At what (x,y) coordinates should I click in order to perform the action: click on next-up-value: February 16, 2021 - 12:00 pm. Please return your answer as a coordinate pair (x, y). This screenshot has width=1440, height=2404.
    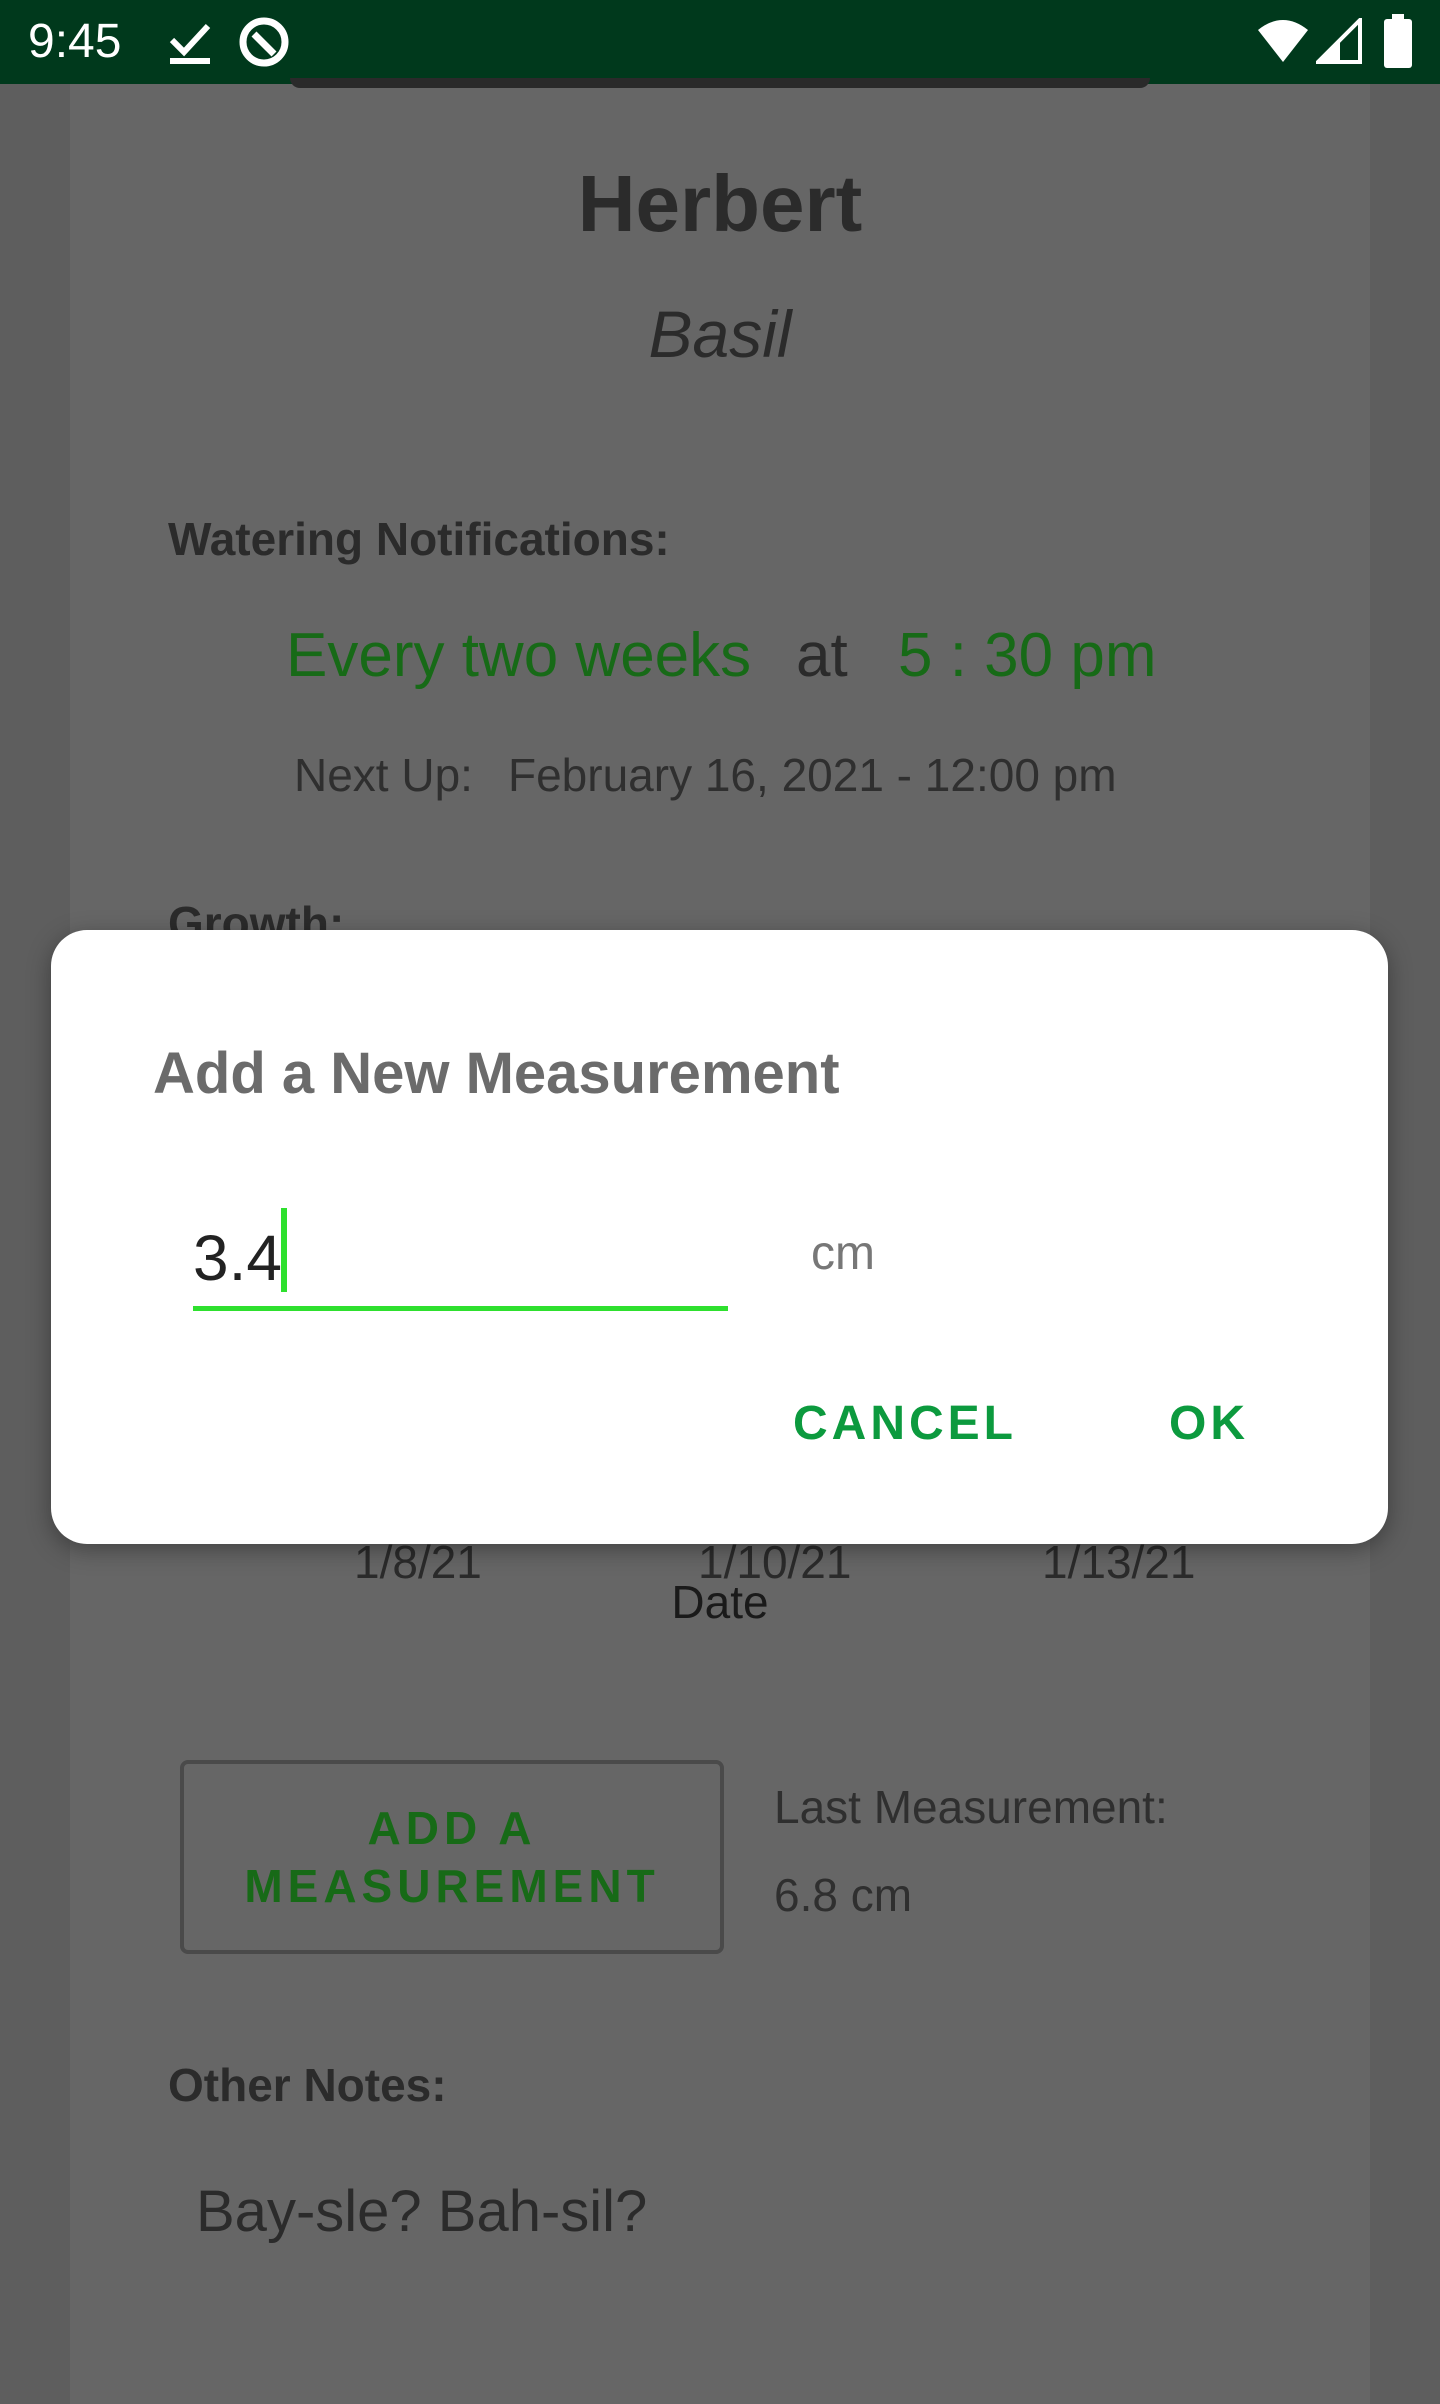
    Looking at the image, I should click on (812, 775).